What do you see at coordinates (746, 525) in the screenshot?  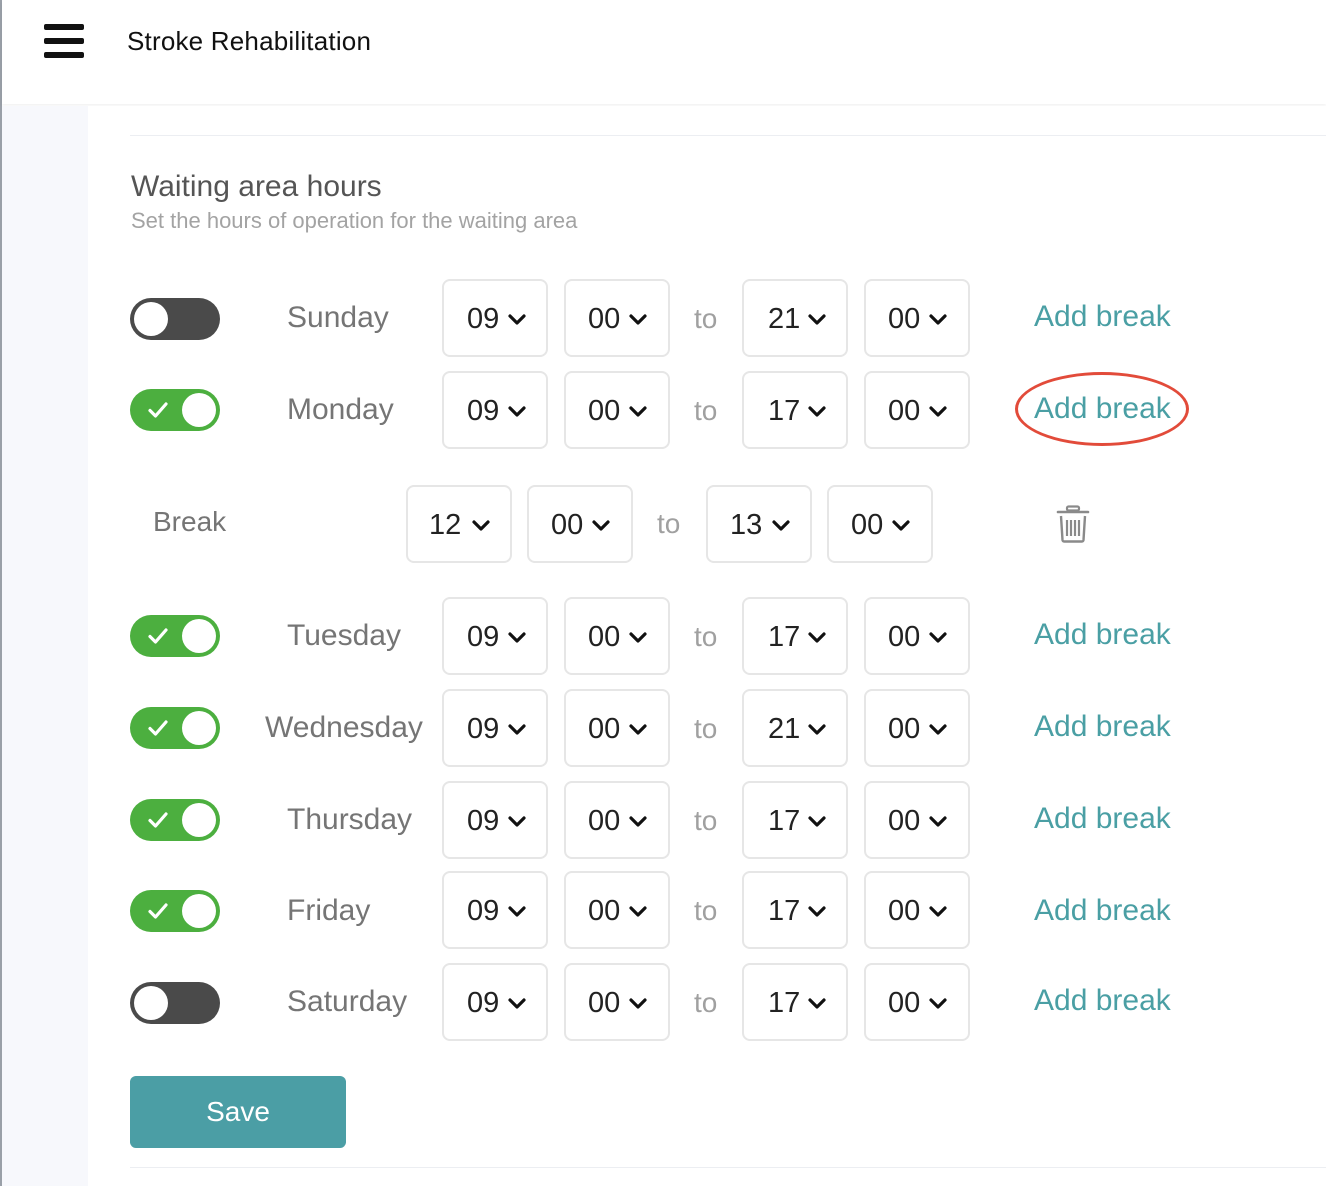 I see `select-value: 13` at bounding box center [746, 525].